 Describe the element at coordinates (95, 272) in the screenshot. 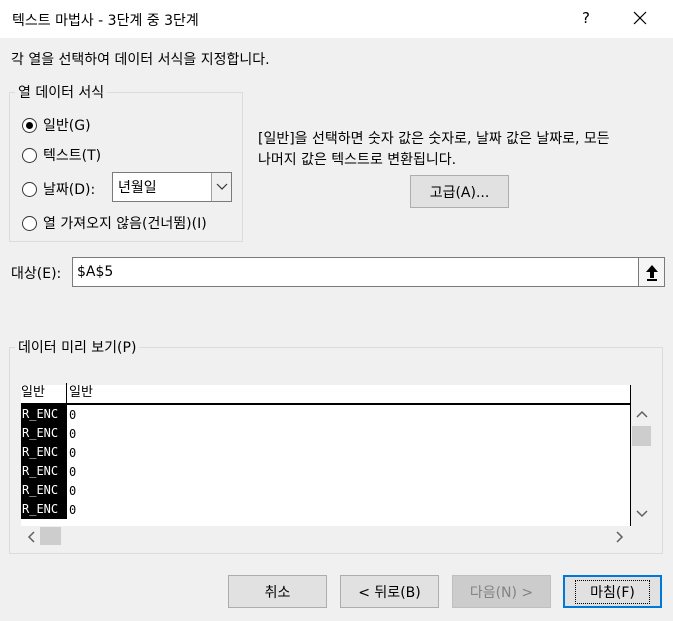

I see `destination-value: $A$5` at that location.